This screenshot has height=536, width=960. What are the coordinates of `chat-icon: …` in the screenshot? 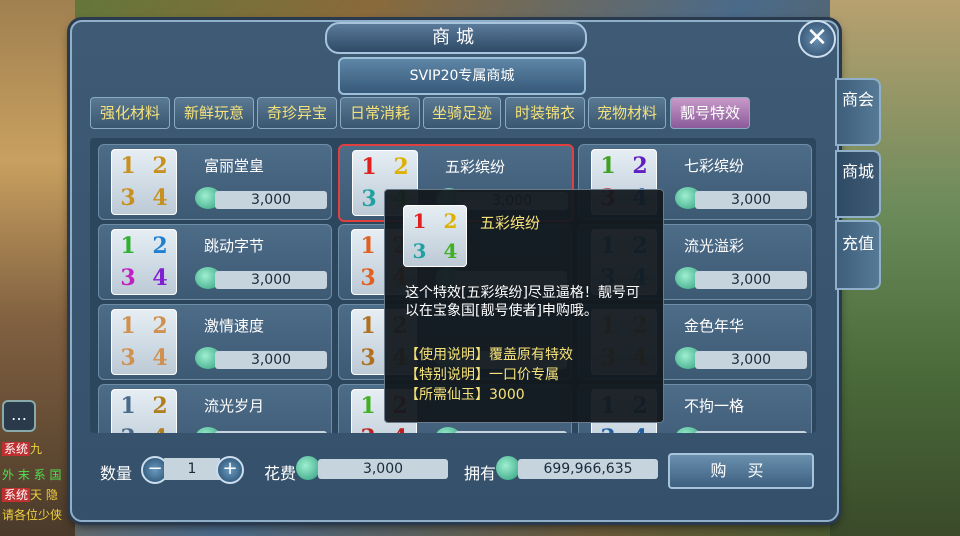 It's located at (19, 416).